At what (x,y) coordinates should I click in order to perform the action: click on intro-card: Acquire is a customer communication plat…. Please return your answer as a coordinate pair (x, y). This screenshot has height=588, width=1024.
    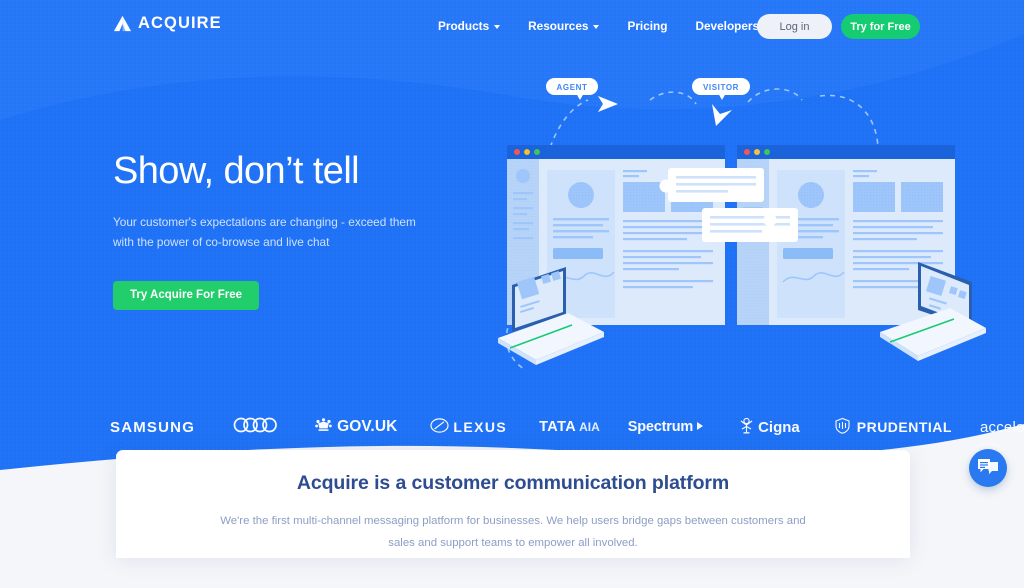
    Looking at the image, I should click on (513, 504).